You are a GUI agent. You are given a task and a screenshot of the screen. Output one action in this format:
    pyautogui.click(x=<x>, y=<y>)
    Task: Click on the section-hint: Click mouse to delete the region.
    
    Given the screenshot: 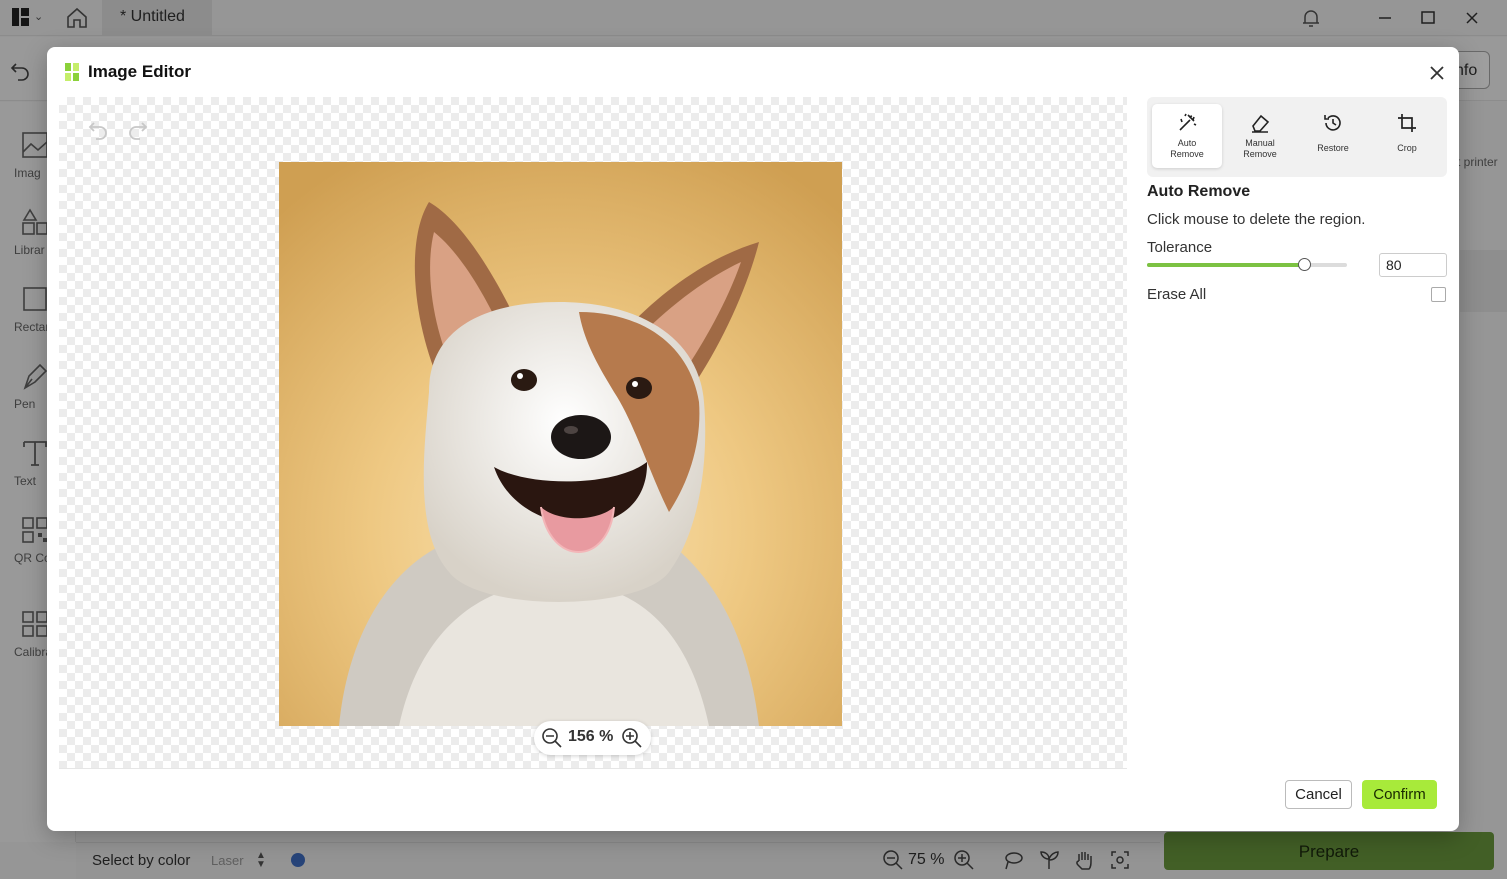 What is the action you would take?
    pyautogui.click(x=1256, y=219)
    